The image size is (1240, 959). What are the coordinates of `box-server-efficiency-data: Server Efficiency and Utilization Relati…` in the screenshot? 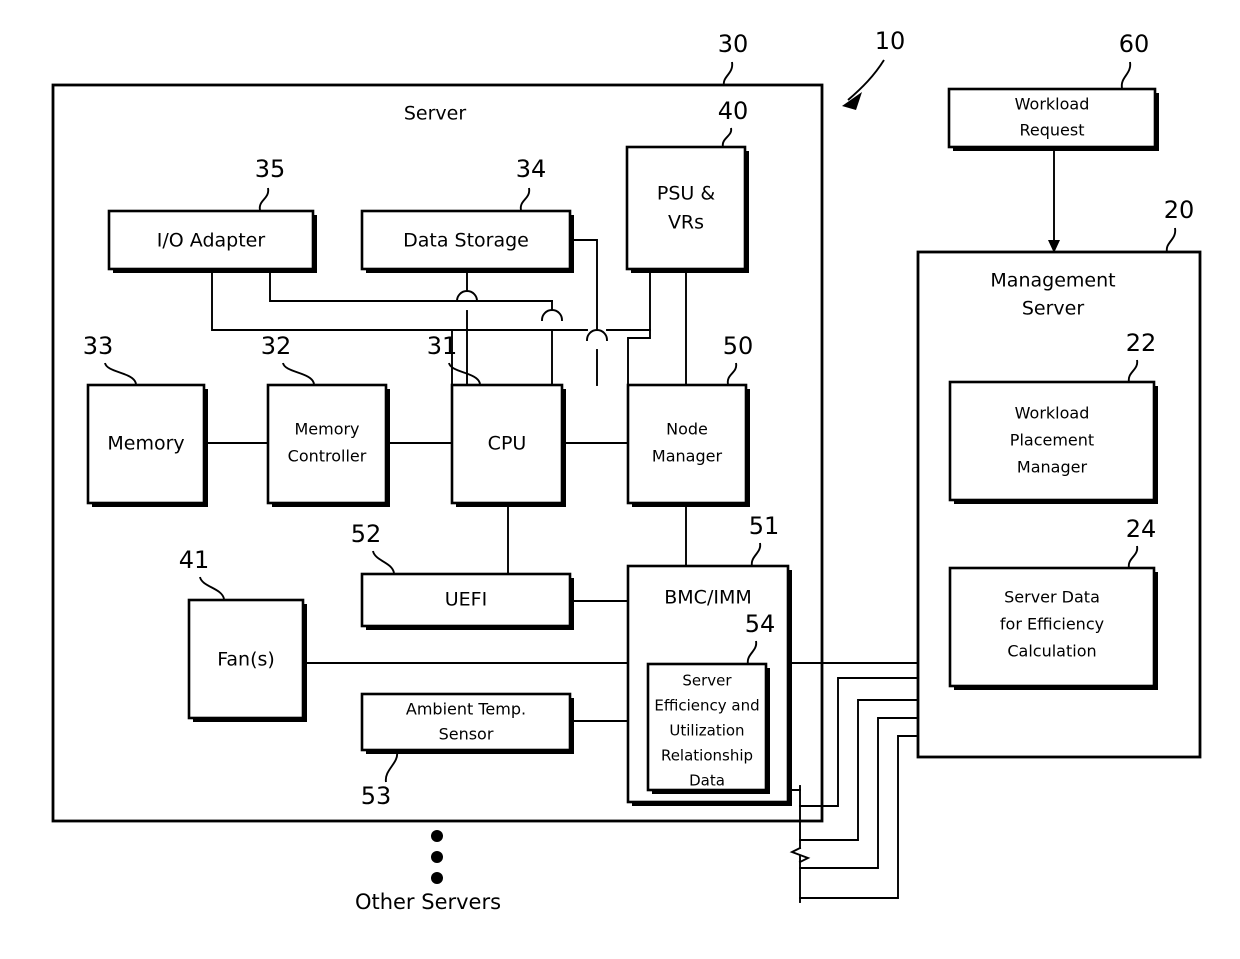 It's located at (708, 728).